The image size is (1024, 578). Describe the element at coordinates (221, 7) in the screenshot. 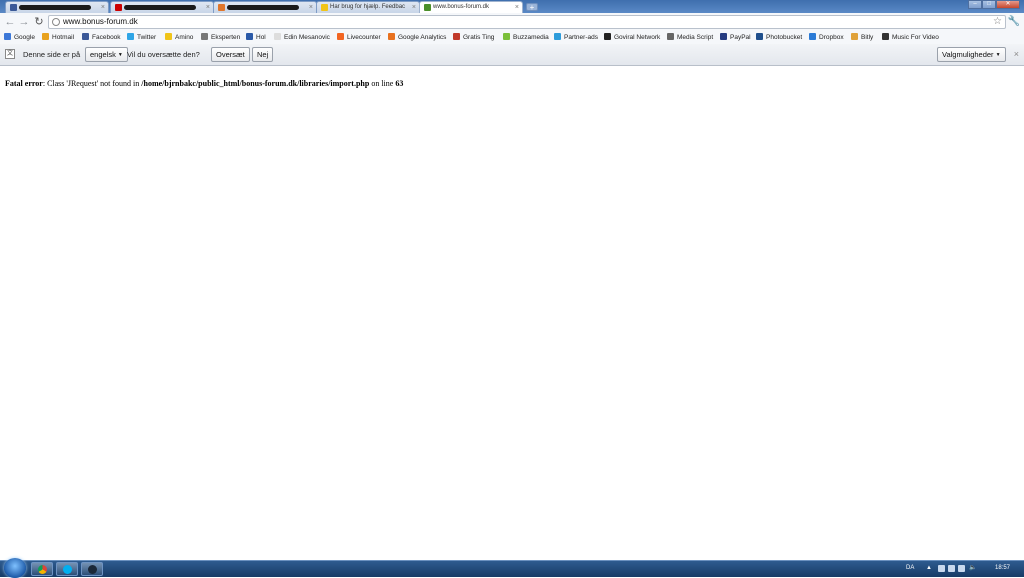

I see `page-favicon-icon` at that location.